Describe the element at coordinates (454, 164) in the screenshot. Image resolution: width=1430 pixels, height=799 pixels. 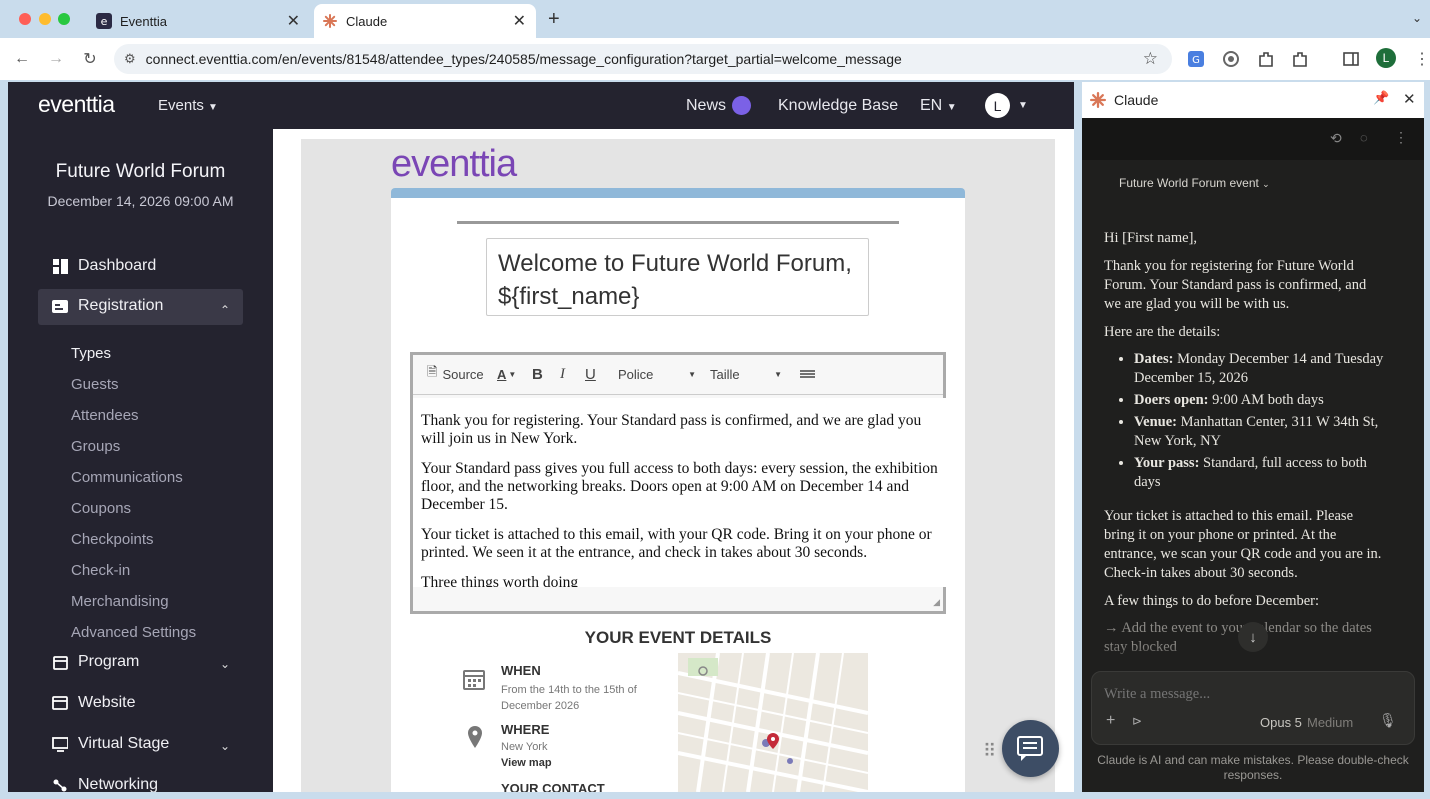
I see `email-eventtia-logo: eventtia` at that location.